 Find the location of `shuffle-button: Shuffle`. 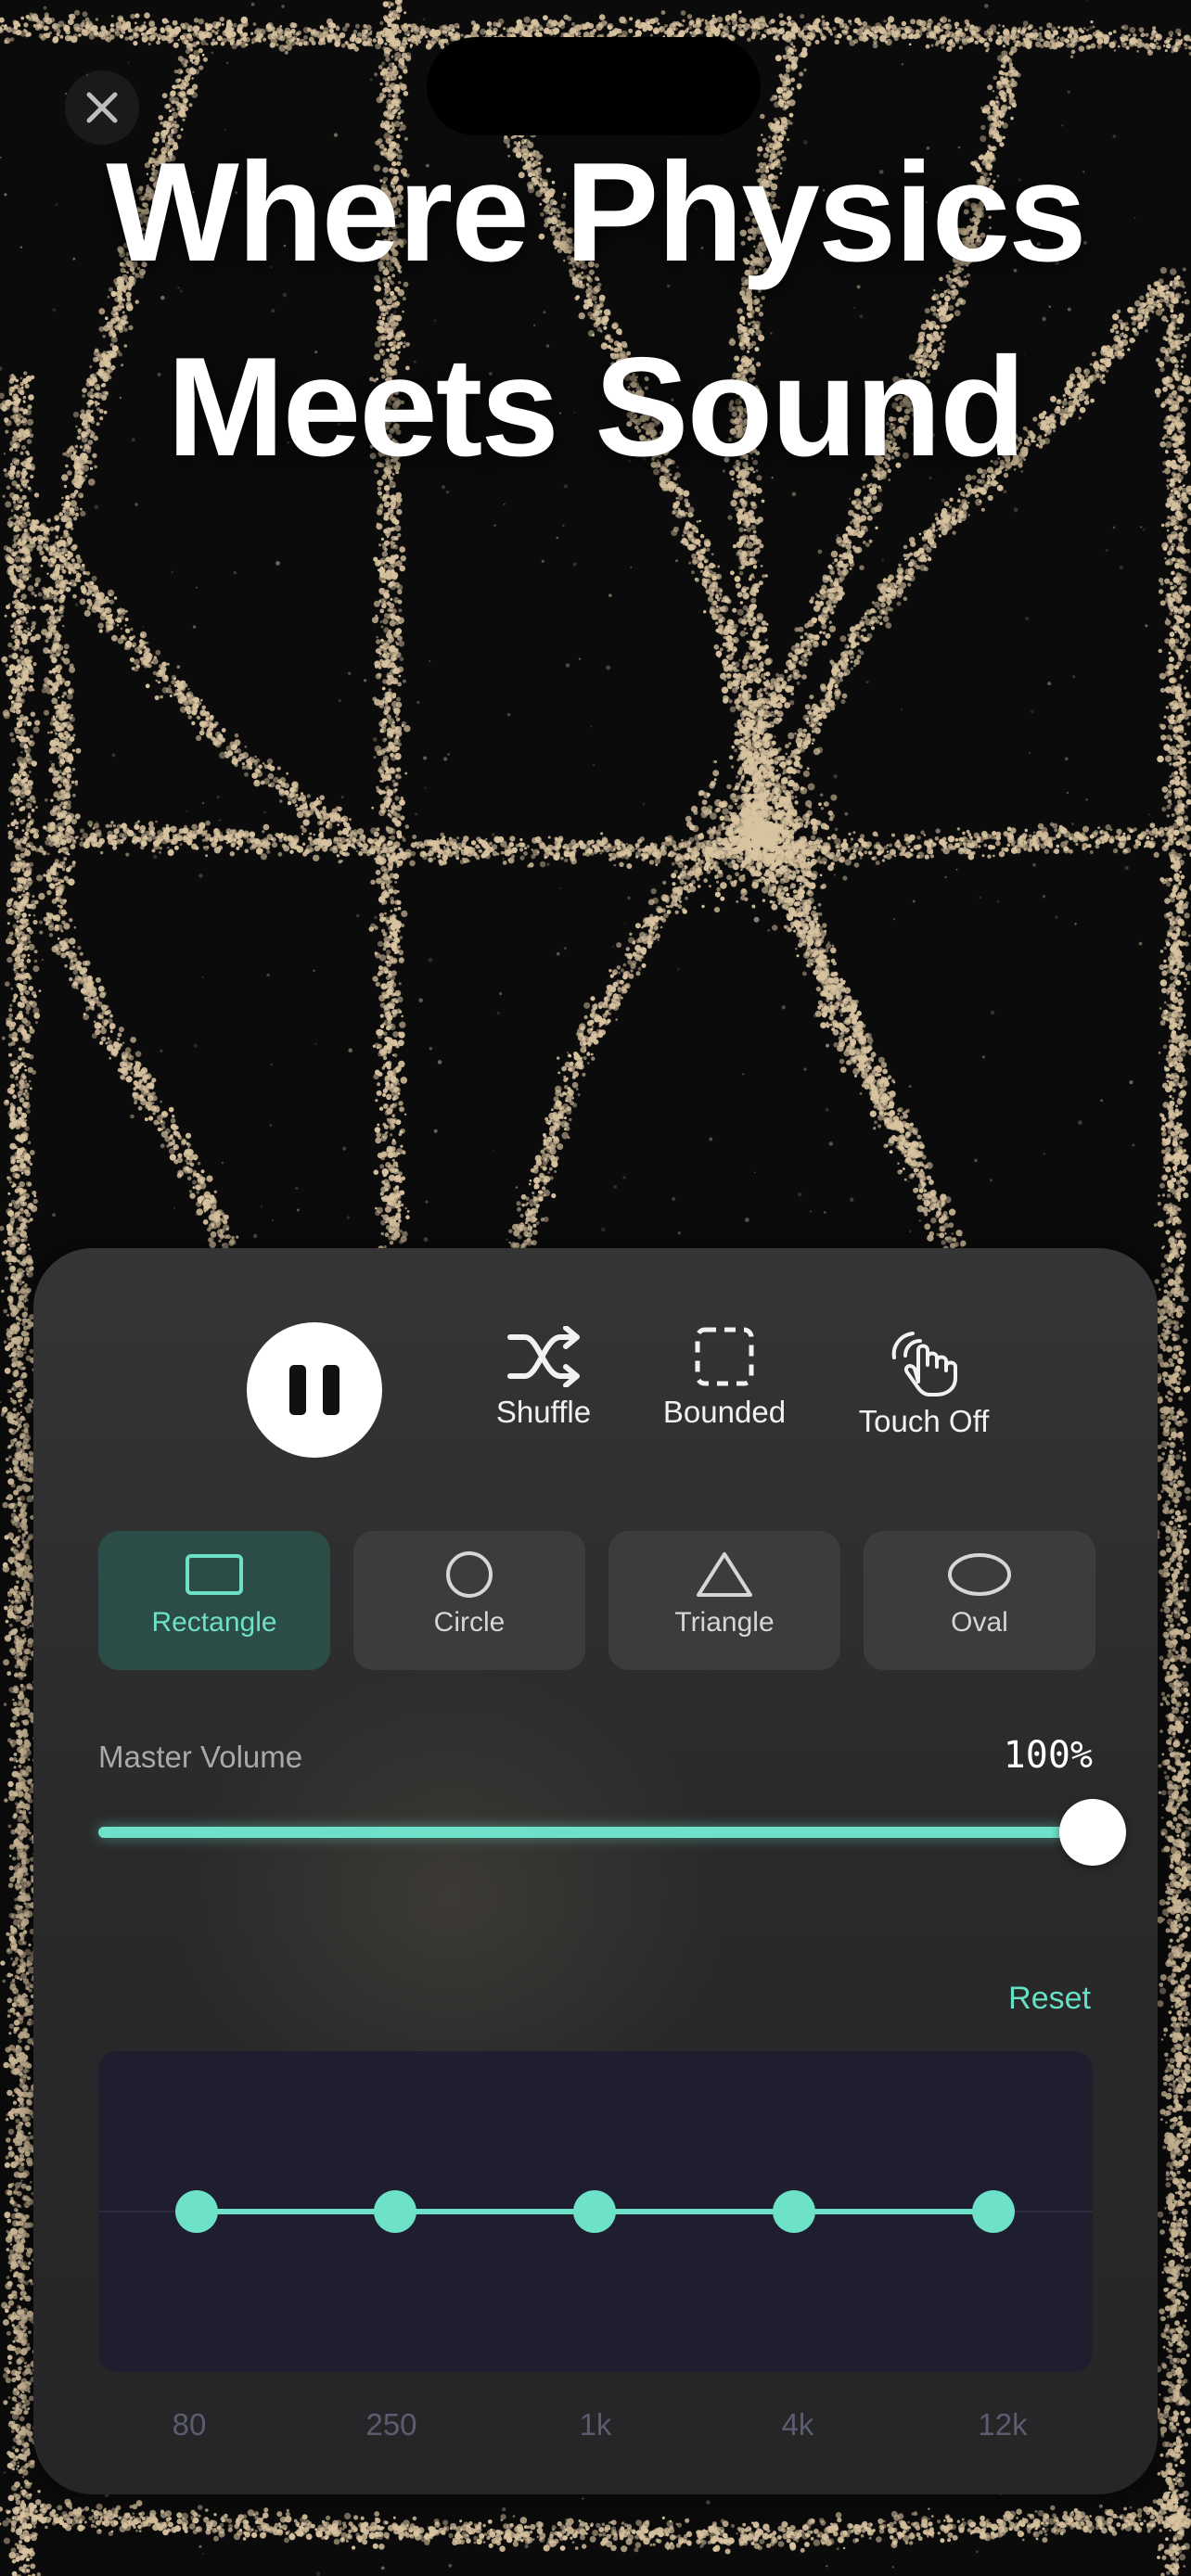

shuffle-button: Shuffle is located at coordinates (543, 1391).